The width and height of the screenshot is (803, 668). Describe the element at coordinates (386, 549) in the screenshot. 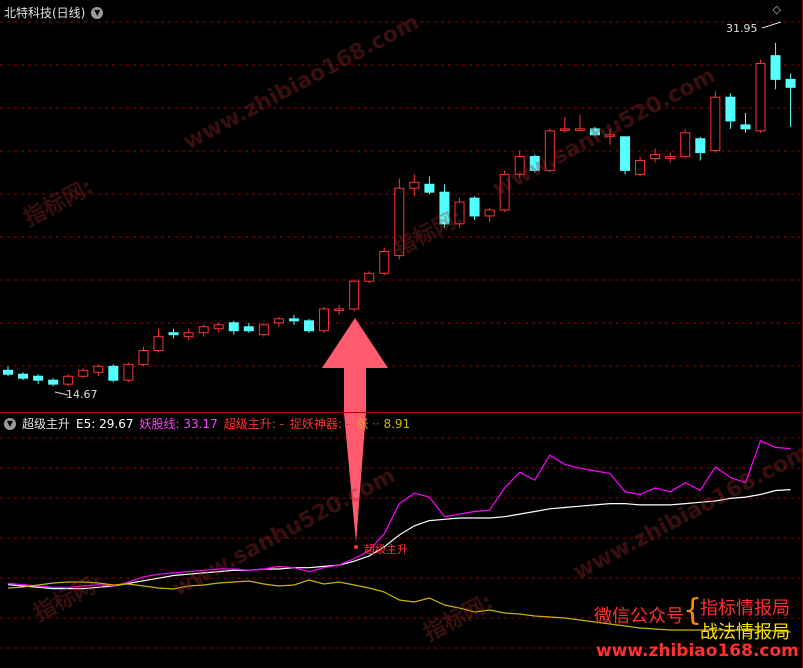

I see `signal-label: 超级主升` at that location.